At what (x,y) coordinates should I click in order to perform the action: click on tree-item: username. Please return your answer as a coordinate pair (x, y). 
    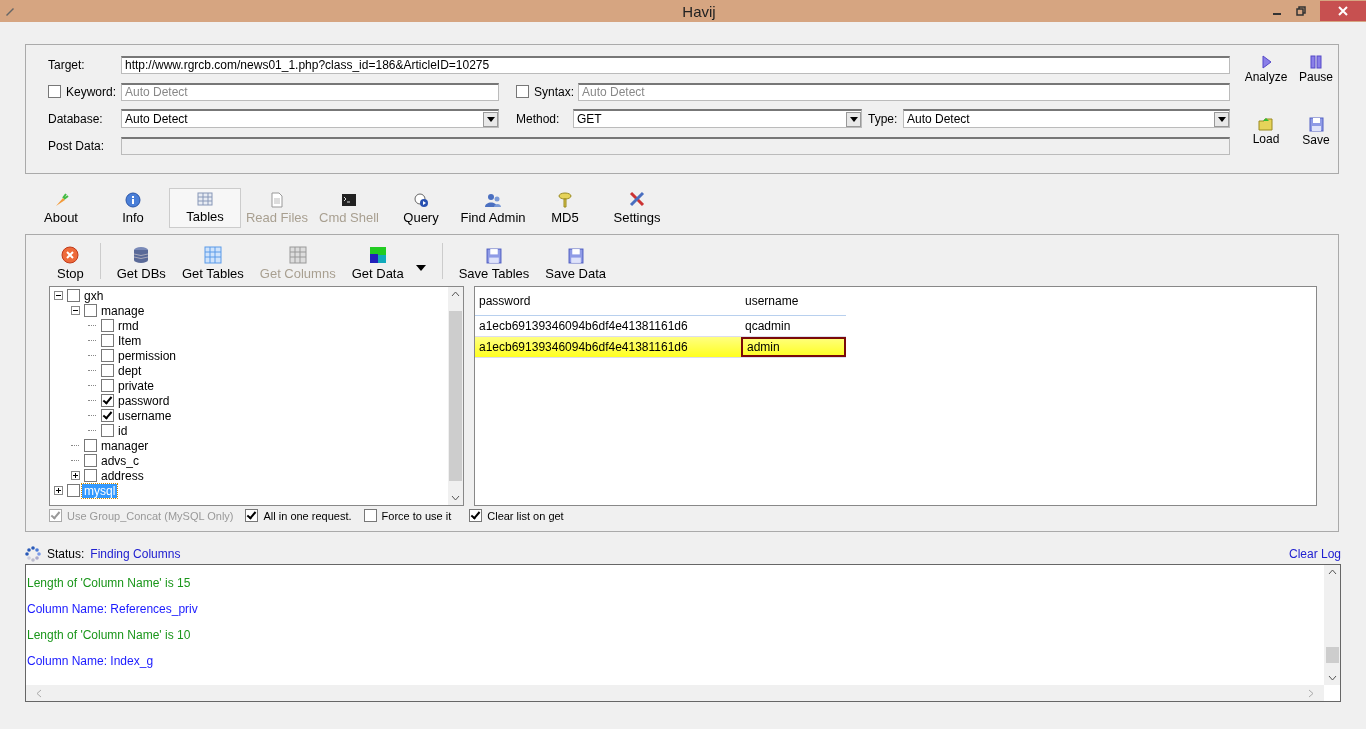
    Looking at the image, I should click on (145, 415).